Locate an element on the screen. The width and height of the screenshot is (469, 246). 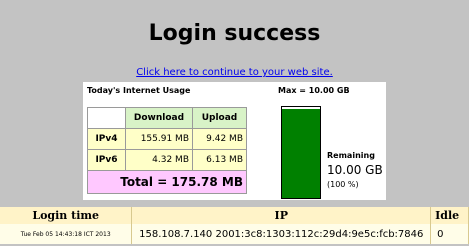
ipv6-upload: 6.13 MB is located at coordinates (219, 160).